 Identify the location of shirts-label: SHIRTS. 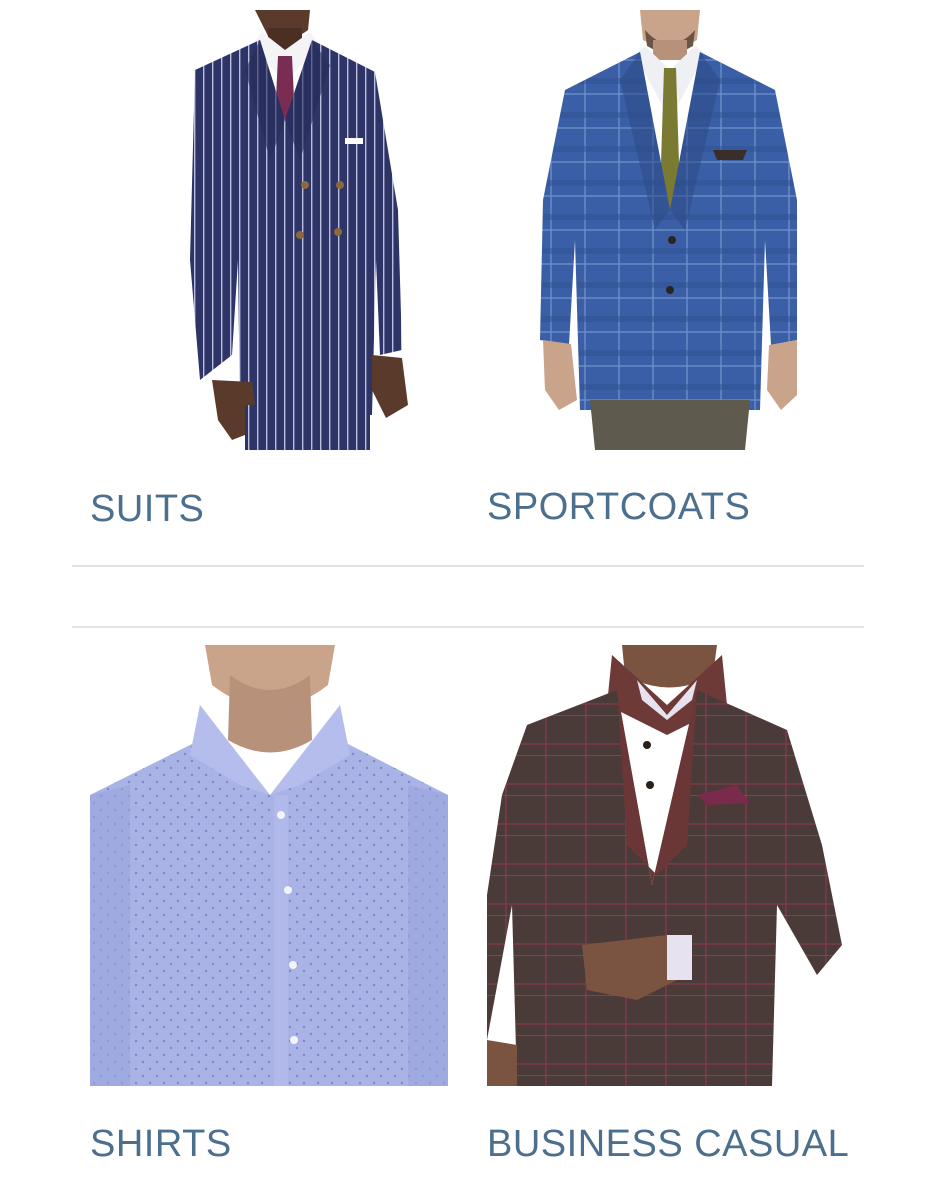
(161, 1144).